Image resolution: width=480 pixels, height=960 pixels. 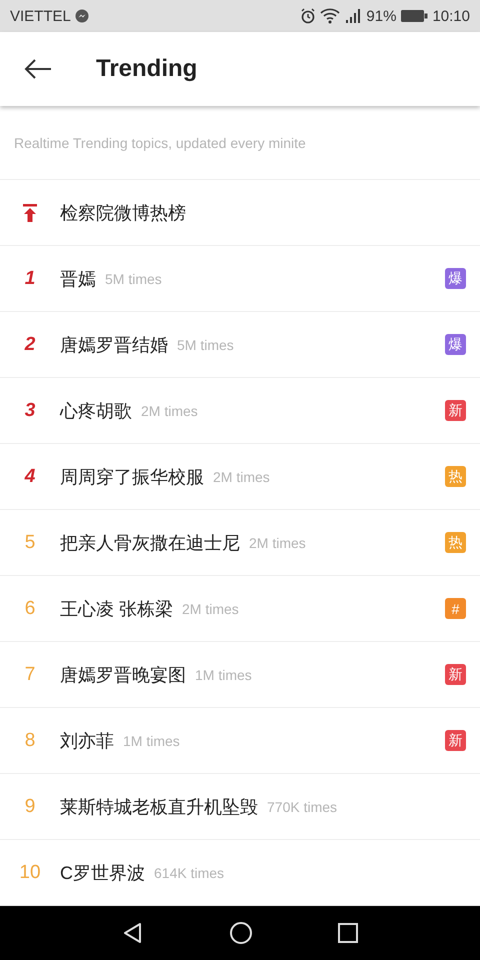 I want to click on topic-row: 9 莱斯特城老板直升机坠毁 770K times, so click(x=240, y=807).